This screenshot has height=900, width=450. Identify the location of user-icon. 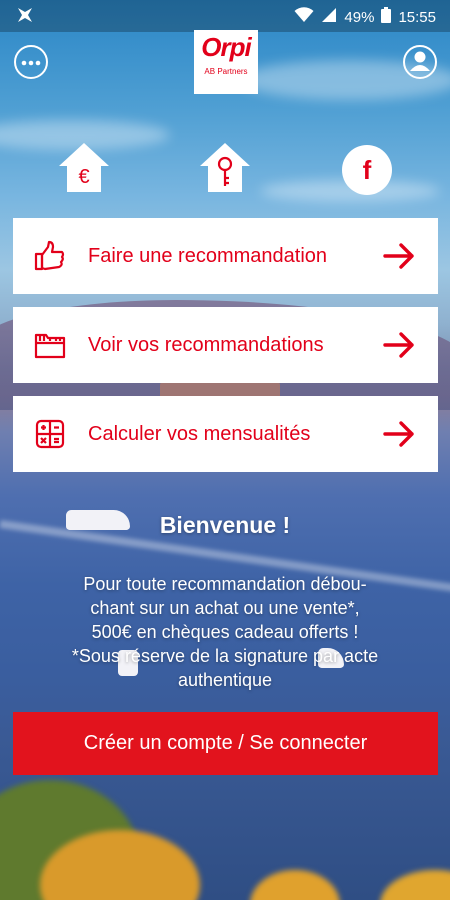
(420, 62).